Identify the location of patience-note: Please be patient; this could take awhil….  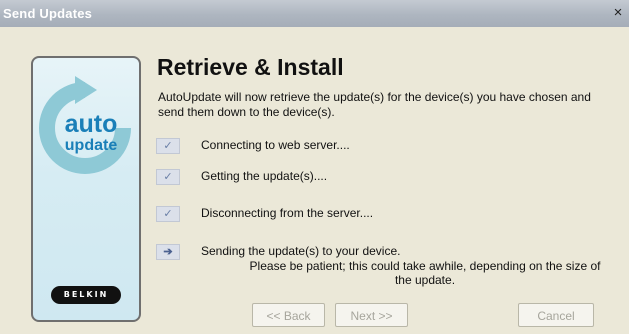
(425, 273).